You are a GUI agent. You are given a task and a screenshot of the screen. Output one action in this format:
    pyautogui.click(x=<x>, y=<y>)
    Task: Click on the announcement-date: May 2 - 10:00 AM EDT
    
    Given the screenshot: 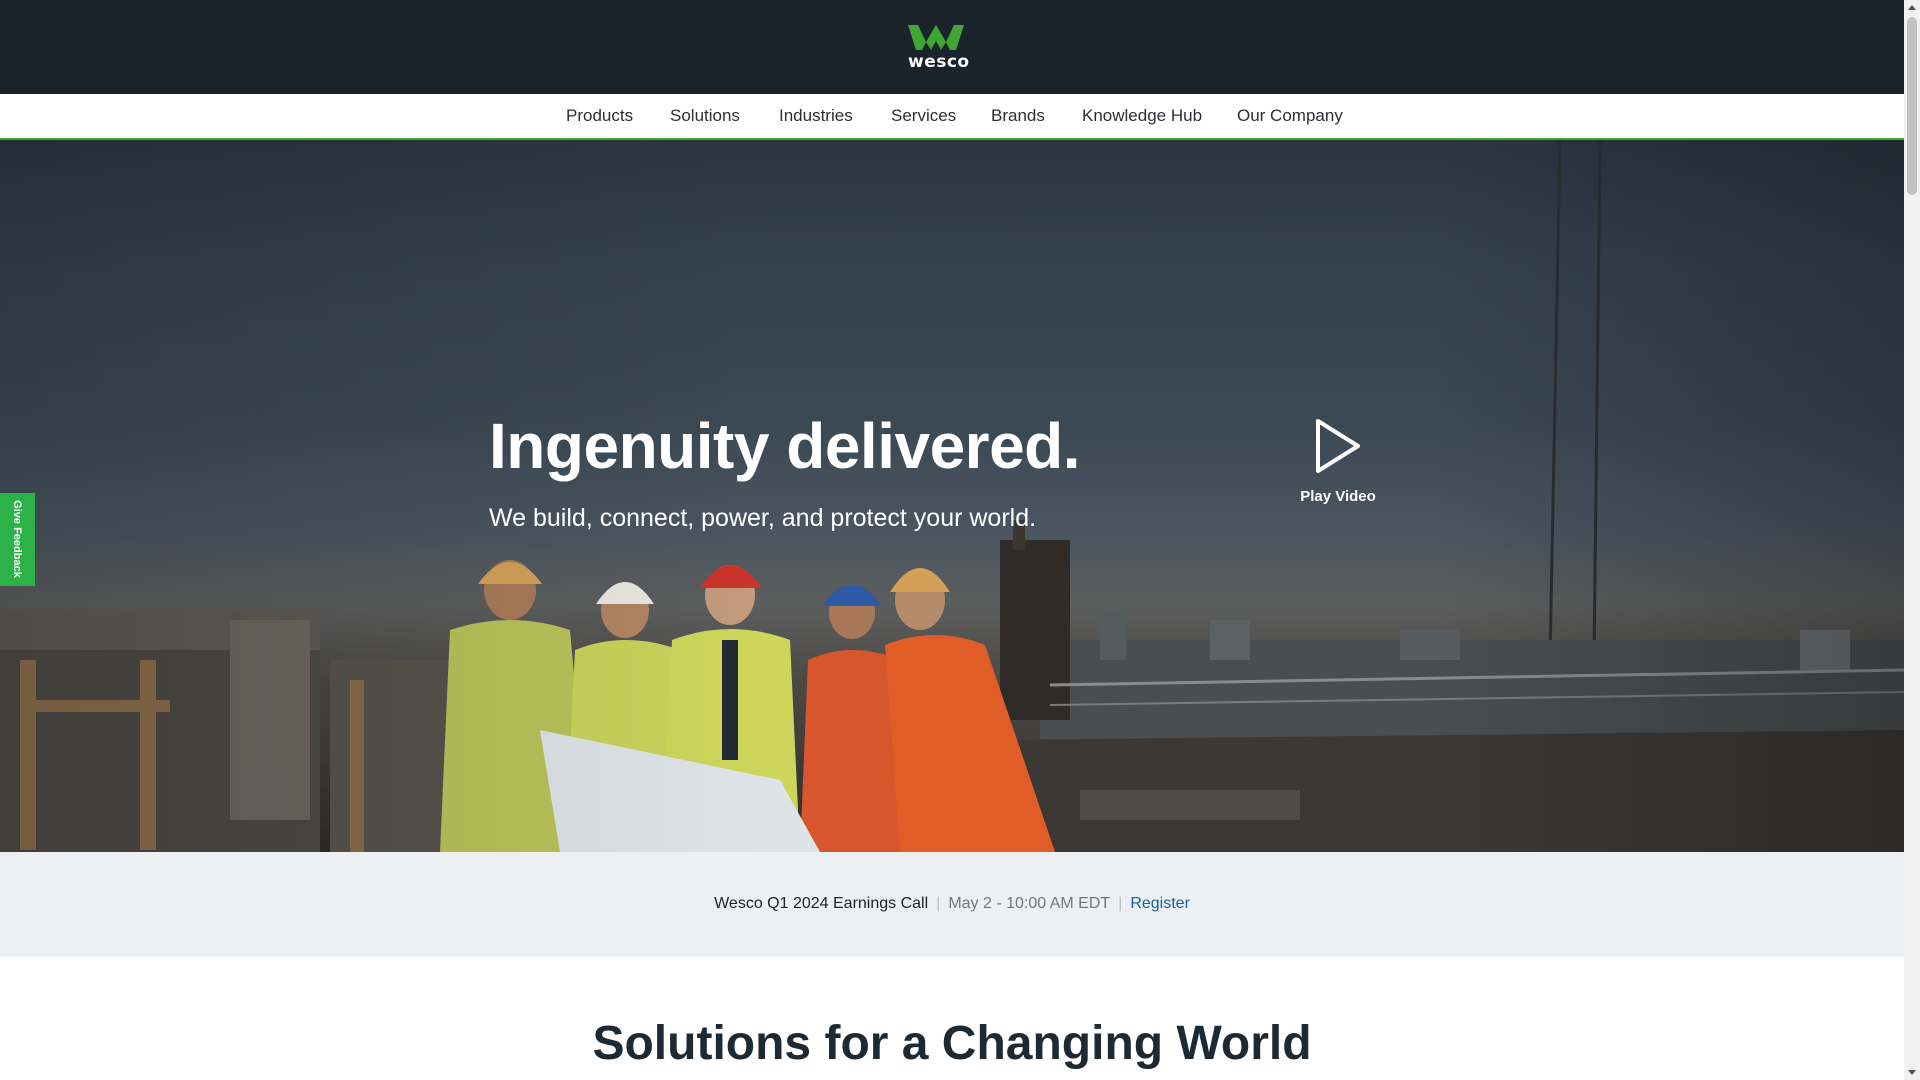 What is the action you would take?
    pyautogui.click(x=1029, y=903)
    